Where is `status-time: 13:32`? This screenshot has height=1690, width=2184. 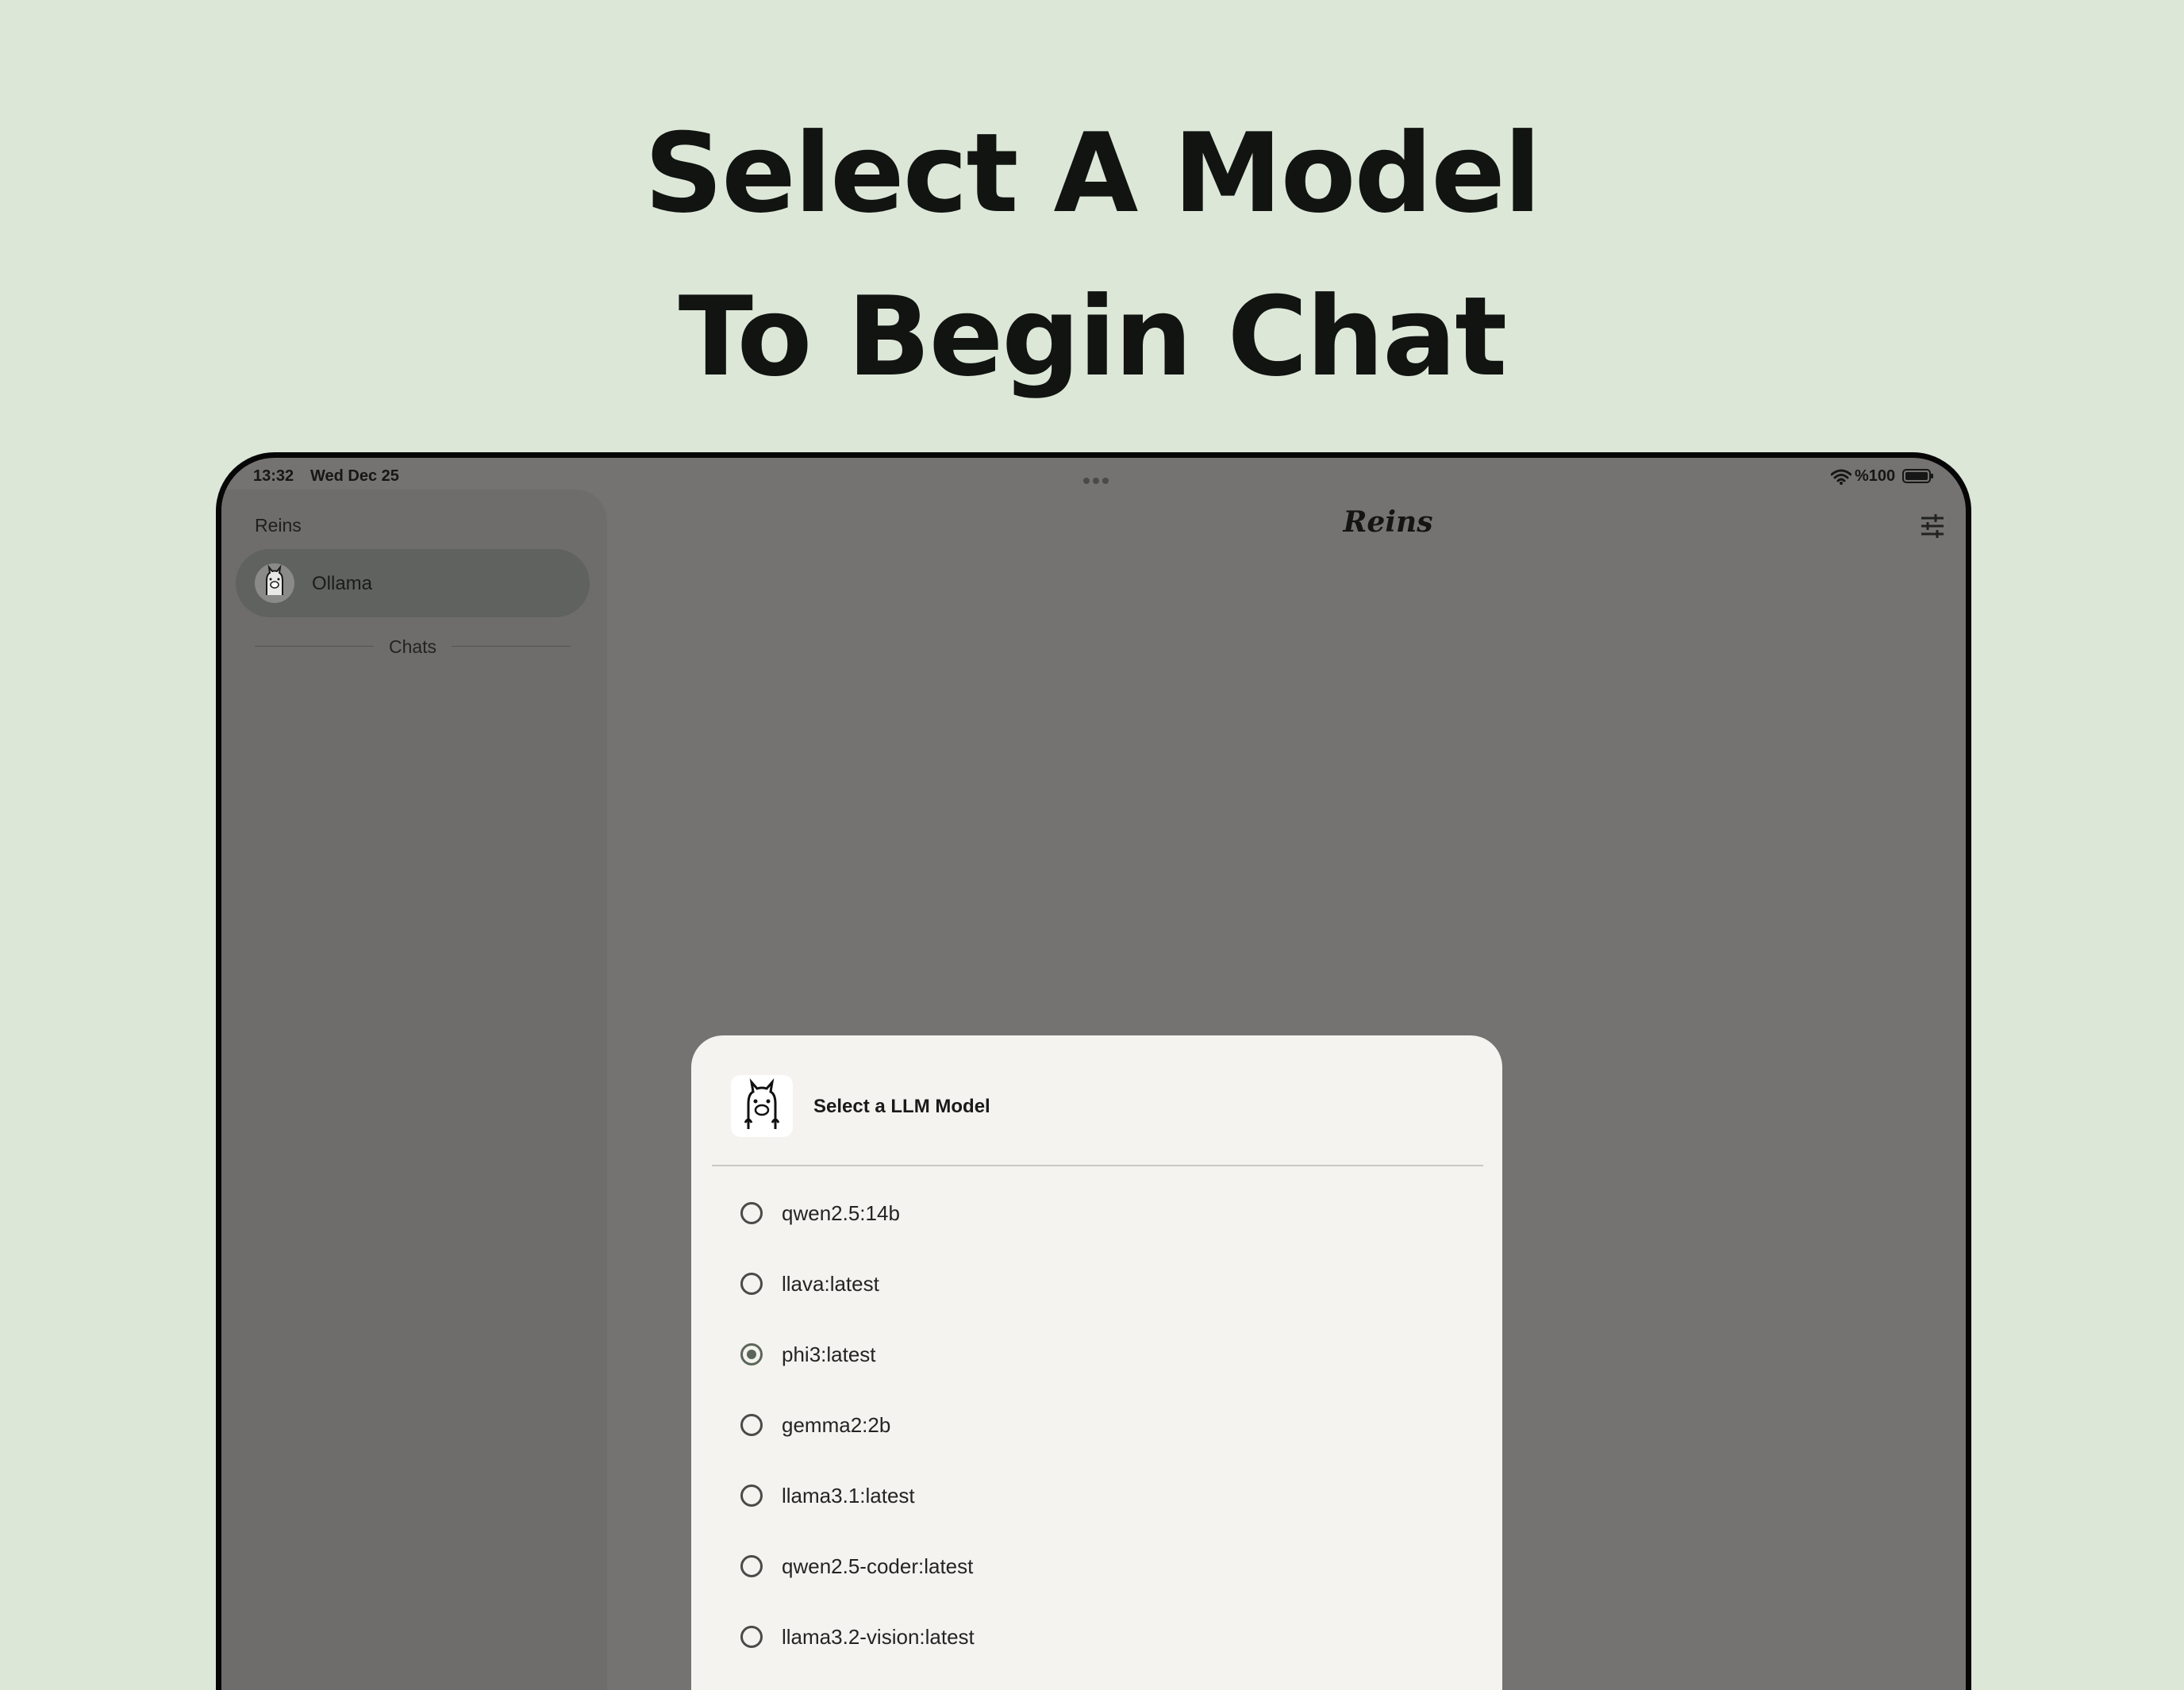 status-time: 13:32 is located at coordinates (273, 476).